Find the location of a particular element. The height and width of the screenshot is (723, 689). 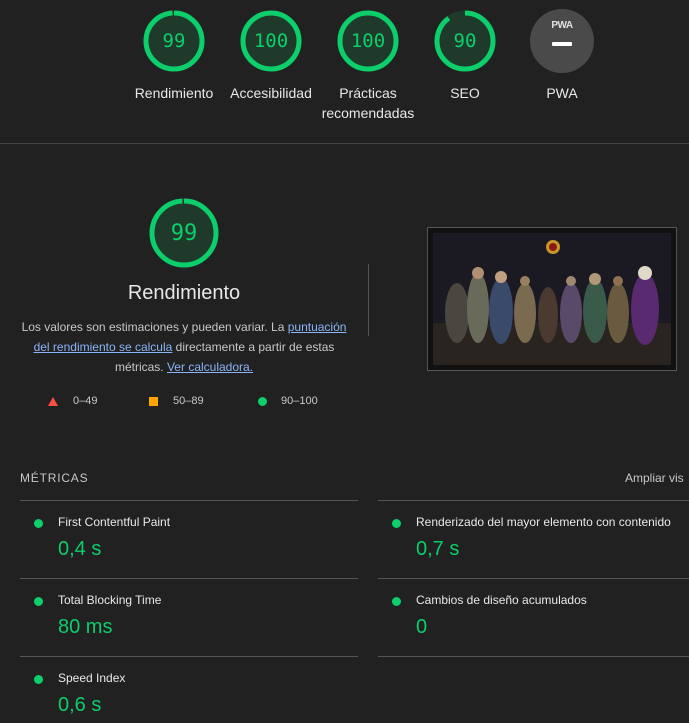

metrics-heading: MÉTRICAS is located at coordinates (54, 478).